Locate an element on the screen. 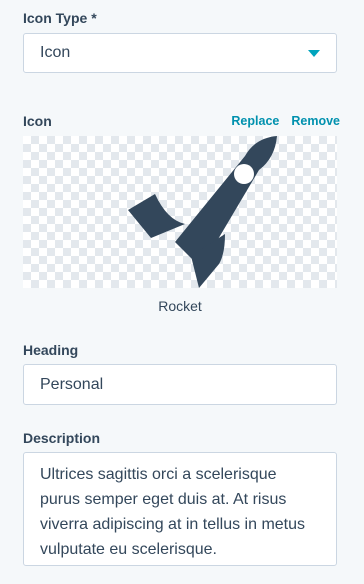 Image resolution: width=364 pixels, height=584 pixels. rocket-icon is located at coordinates (202, 212).